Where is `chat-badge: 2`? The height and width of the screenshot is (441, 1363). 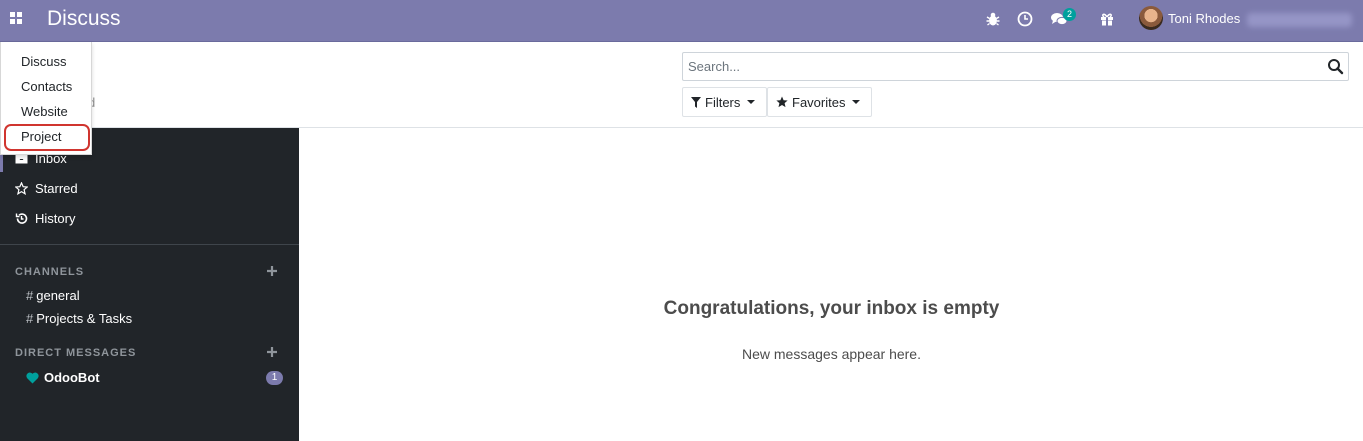
chat-badge: 2 is located at coordinates (1070, 14).